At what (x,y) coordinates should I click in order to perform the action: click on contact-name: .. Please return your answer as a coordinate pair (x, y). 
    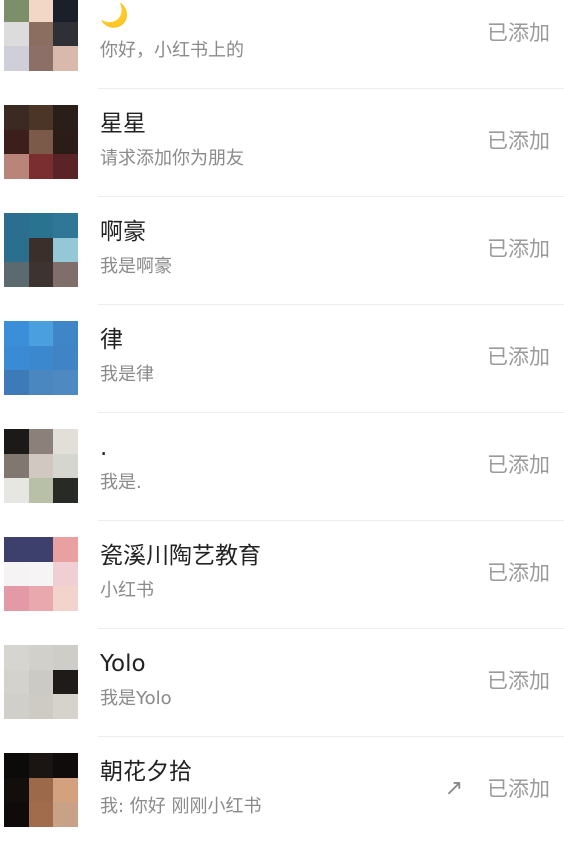
    Looking at the image, I should click on (104, 448).